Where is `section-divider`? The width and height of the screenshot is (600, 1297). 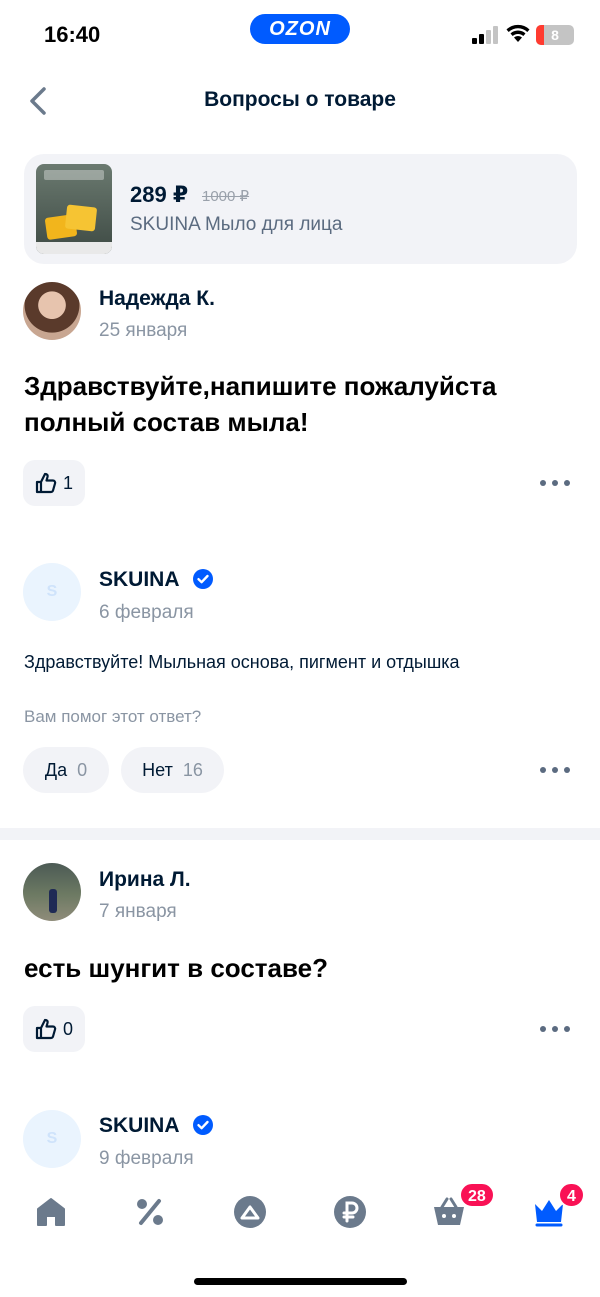
section-divider is located at coordinates (300, 834).